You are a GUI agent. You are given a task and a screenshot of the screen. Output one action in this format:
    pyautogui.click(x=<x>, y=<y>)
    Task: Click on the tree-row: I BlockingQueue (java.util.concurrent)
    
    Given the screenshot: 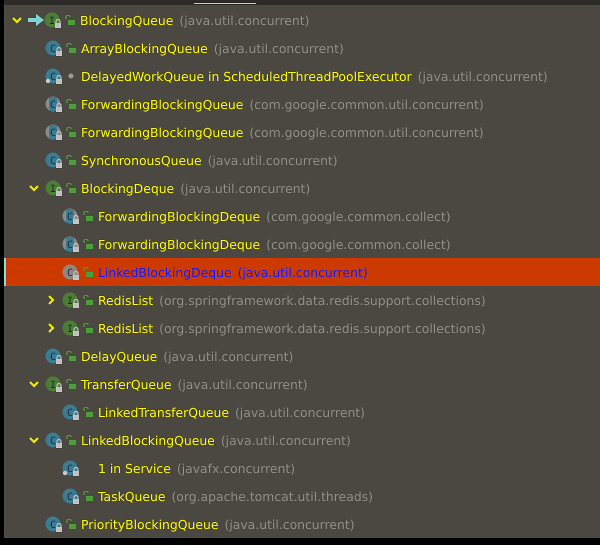 What is the action you would take?
    pyautogui.click(x=302, y=20)
    